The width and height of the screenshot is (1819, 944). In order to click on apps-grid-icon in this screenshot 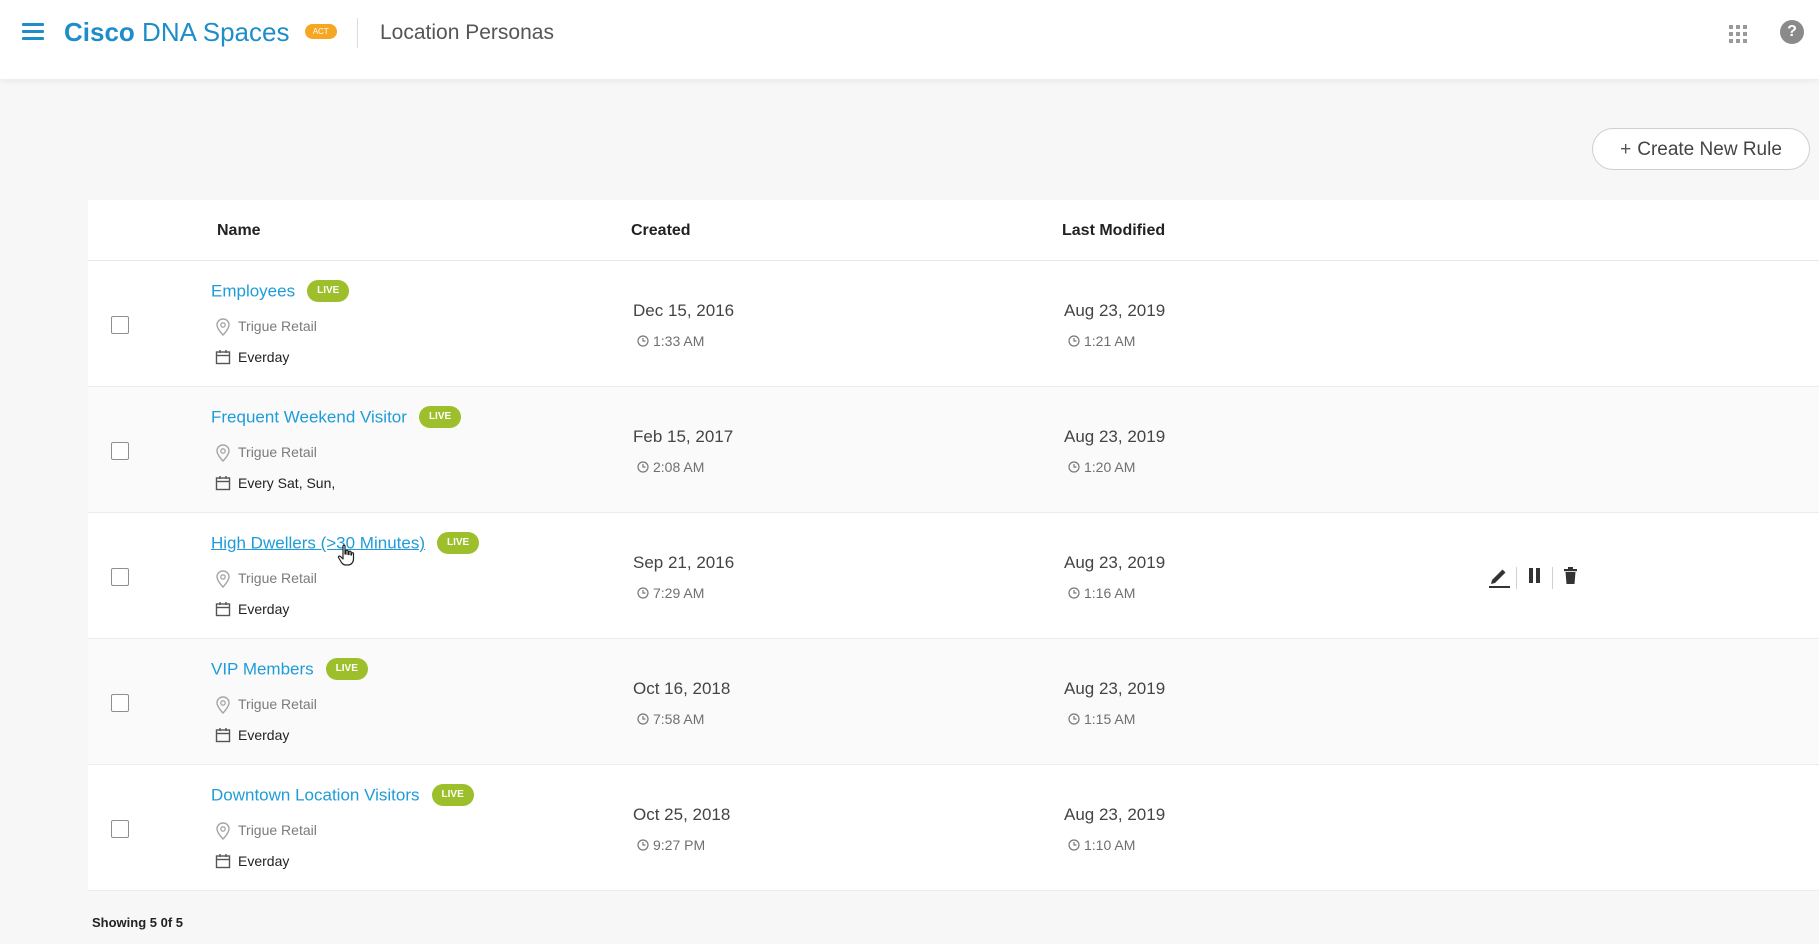, I will do `click(1738, 34)`.